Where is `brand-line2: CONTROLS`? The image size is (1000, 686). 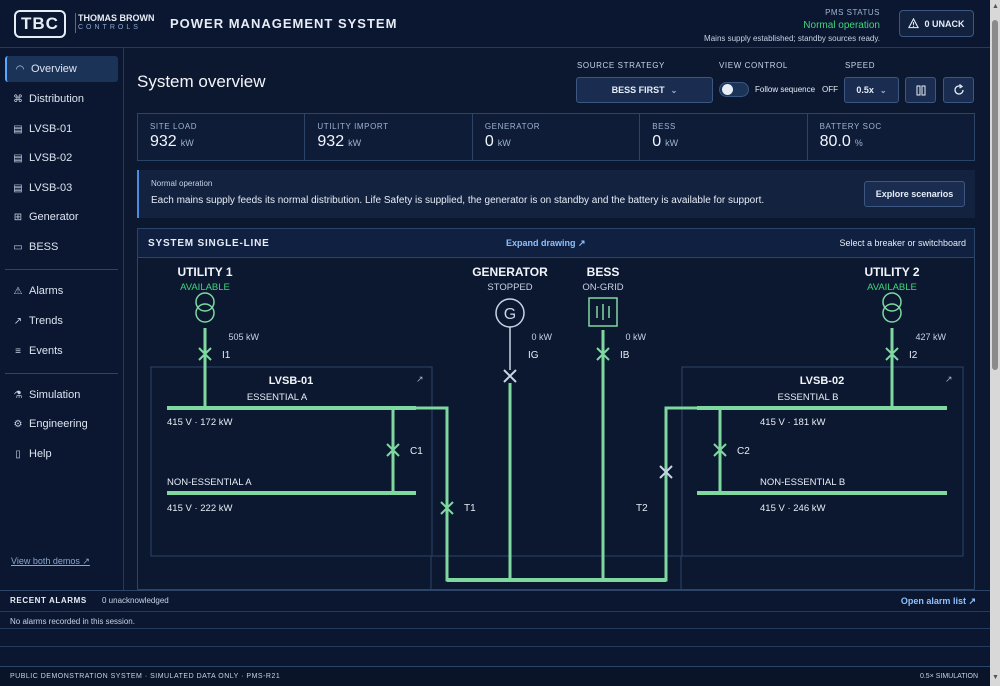
brand-line2: CONTROLS is located at coordinates (109, 27).